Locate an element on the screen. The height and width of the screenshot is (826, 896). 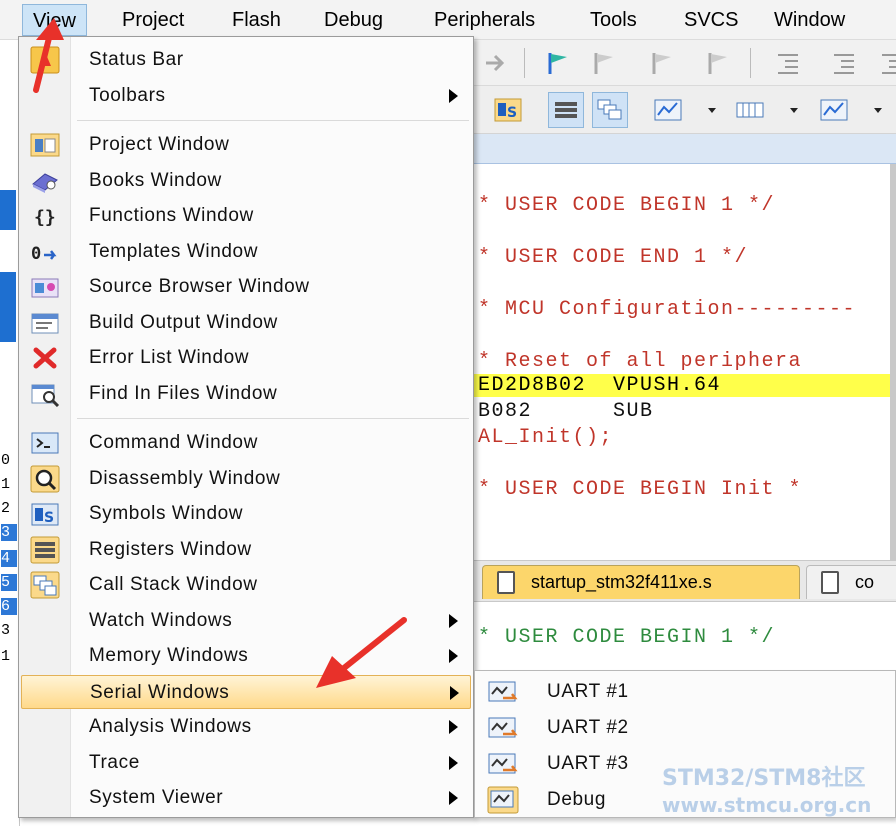
menu-item-status-bar: Status Bar is located at coordinates (246, 60).